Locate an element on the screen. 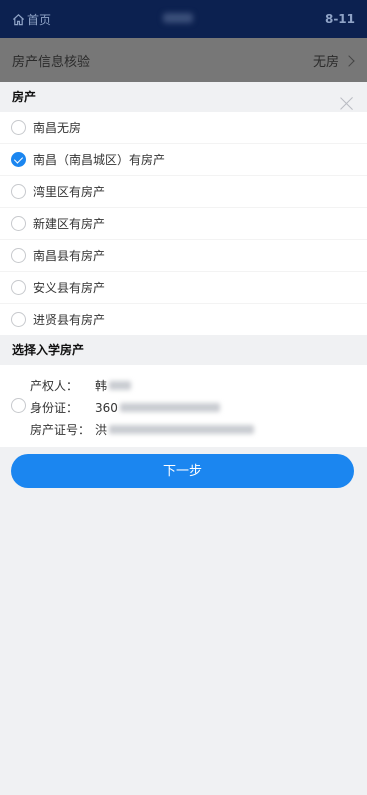  top-header: 首页 8-11 is located at coordinates (183, 19).